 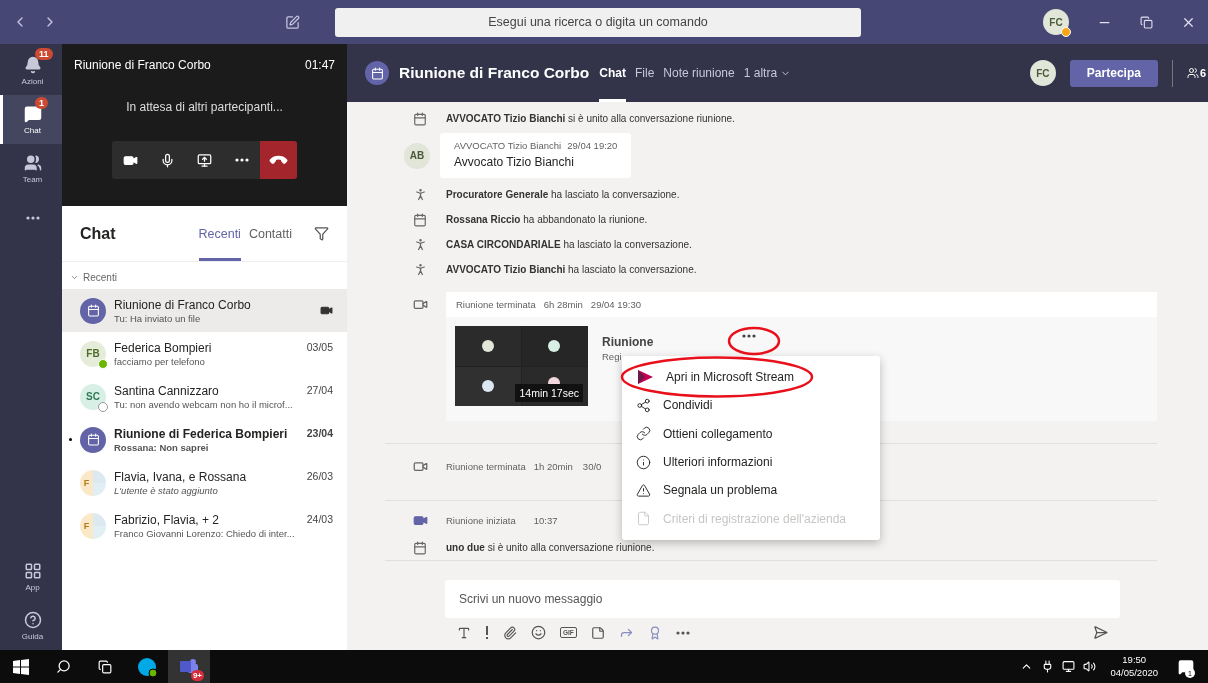 I want to click on taskbar-app-button: 9+, so click(x=189, y=666).